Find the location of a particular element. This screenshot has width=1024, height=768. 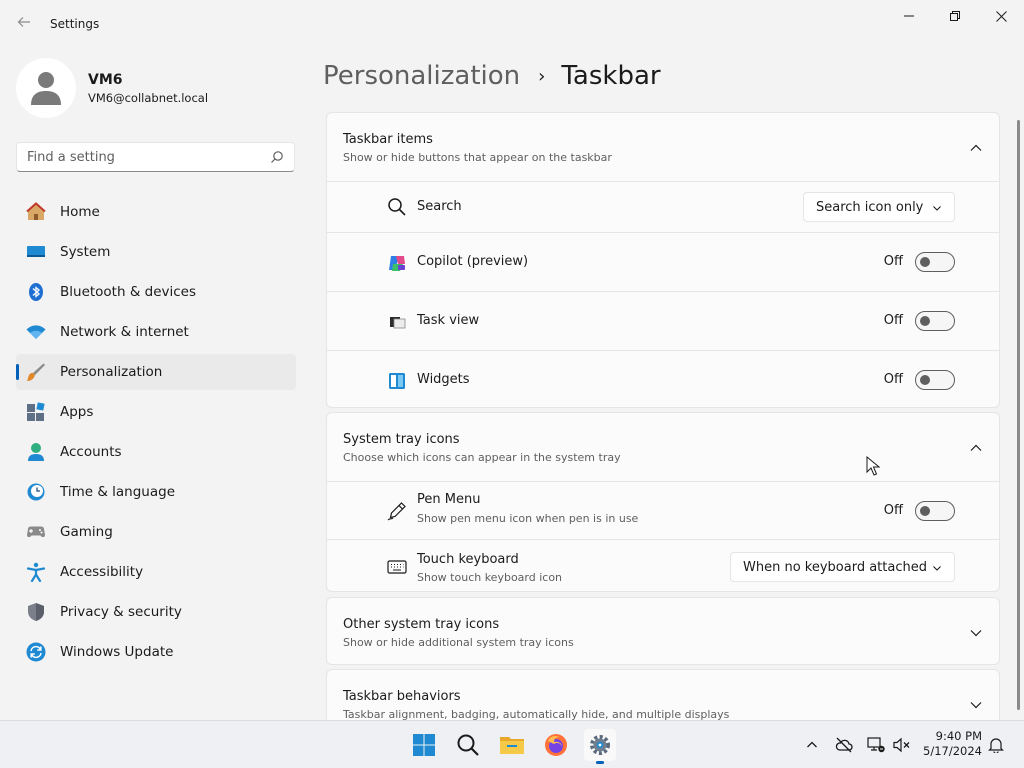

sidebar-item-label: Time & language is located at coordinates (118, 492).